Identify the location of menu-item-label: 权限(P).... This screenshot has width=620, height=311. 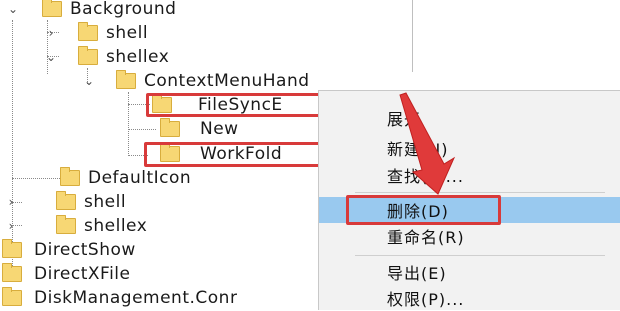
(426, 299).